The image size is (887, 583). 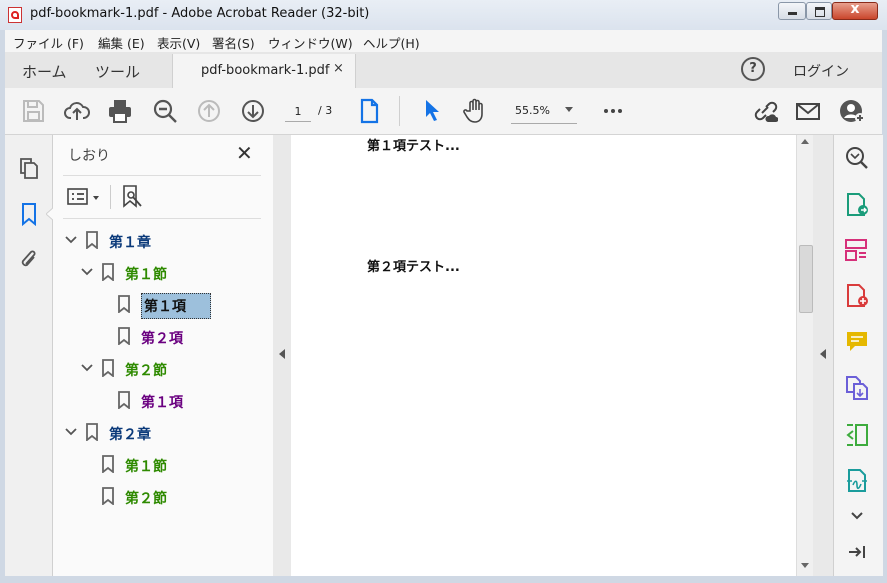 What do you see at coordinates (857, 342) in the screenshot?
I see `comment-icon` at bounding box center [857, 342].